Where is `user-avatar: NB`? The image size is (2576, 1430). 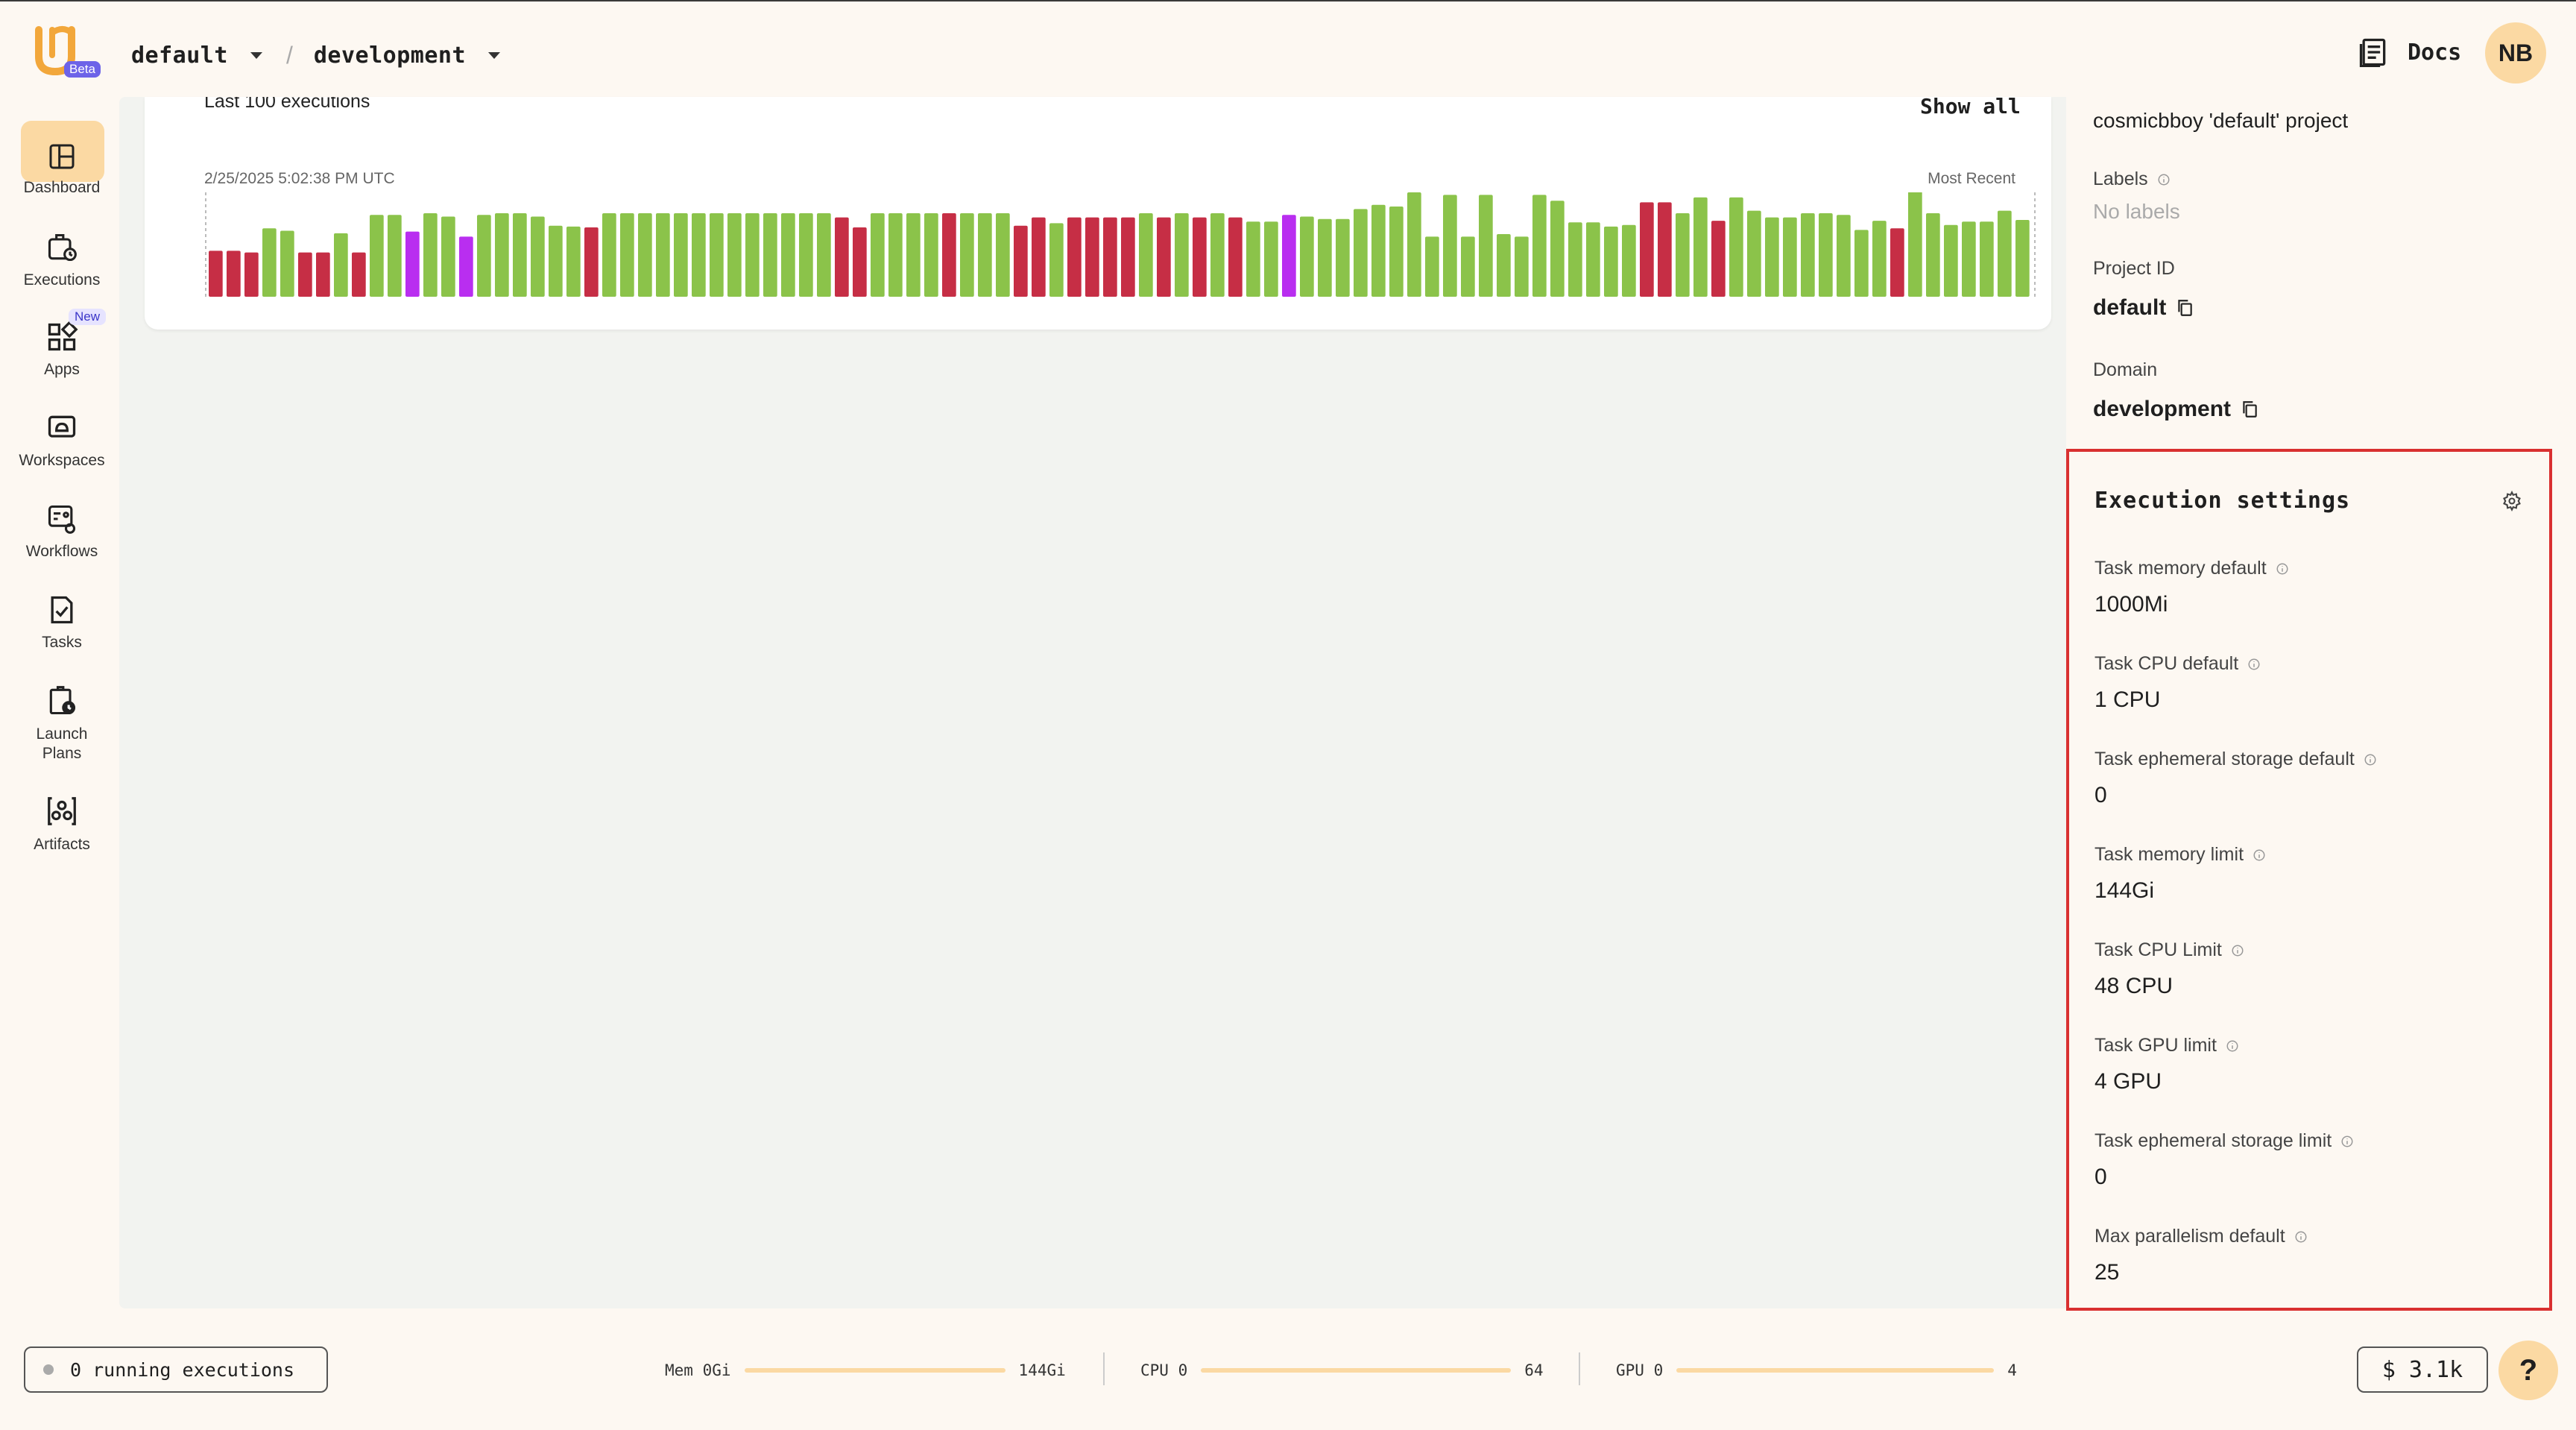 user-avatar: NB is located at coordinates (2516, 53).